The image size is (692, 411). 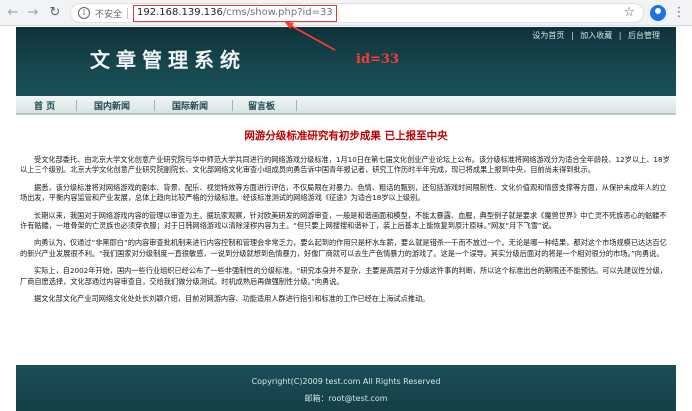 I want to click on nav-guestbook: 留言板, so click(x=261, y=105).